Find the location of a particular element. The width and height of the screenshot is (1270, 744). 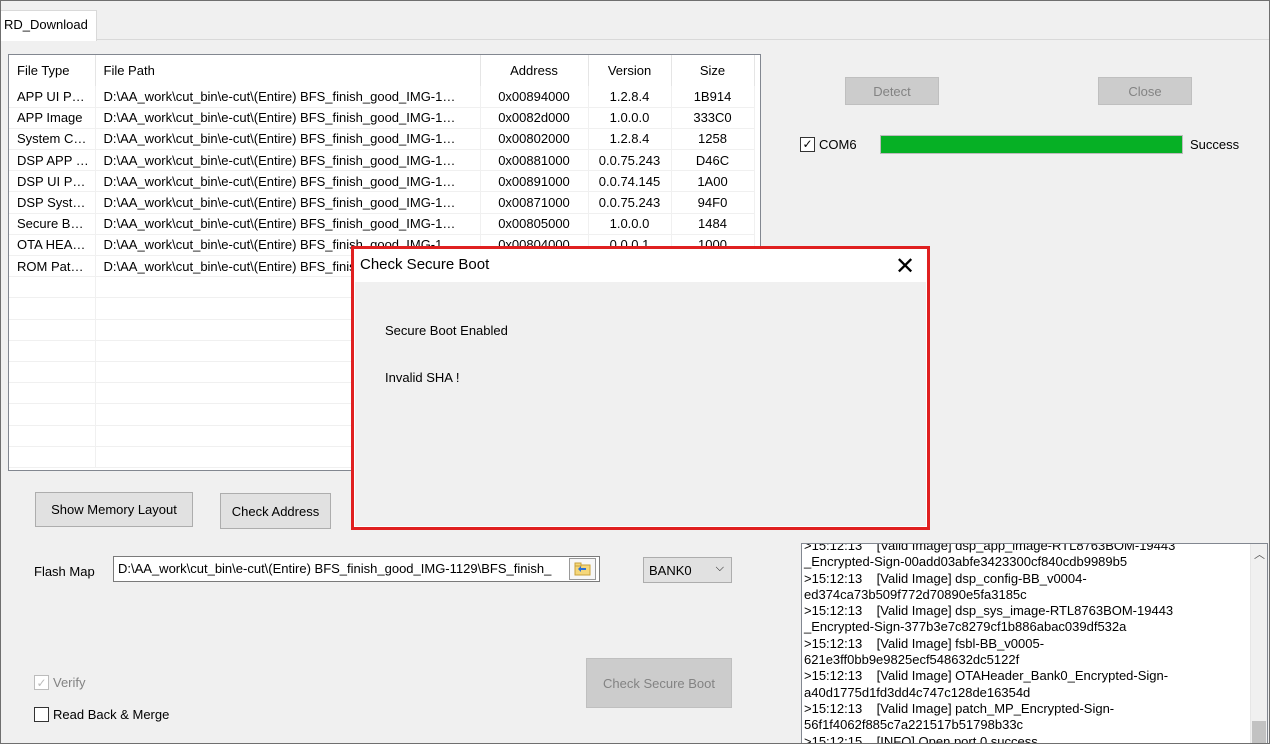

check-secure-boot-button: Check Secure Boot is located at coordinates (659, 683).